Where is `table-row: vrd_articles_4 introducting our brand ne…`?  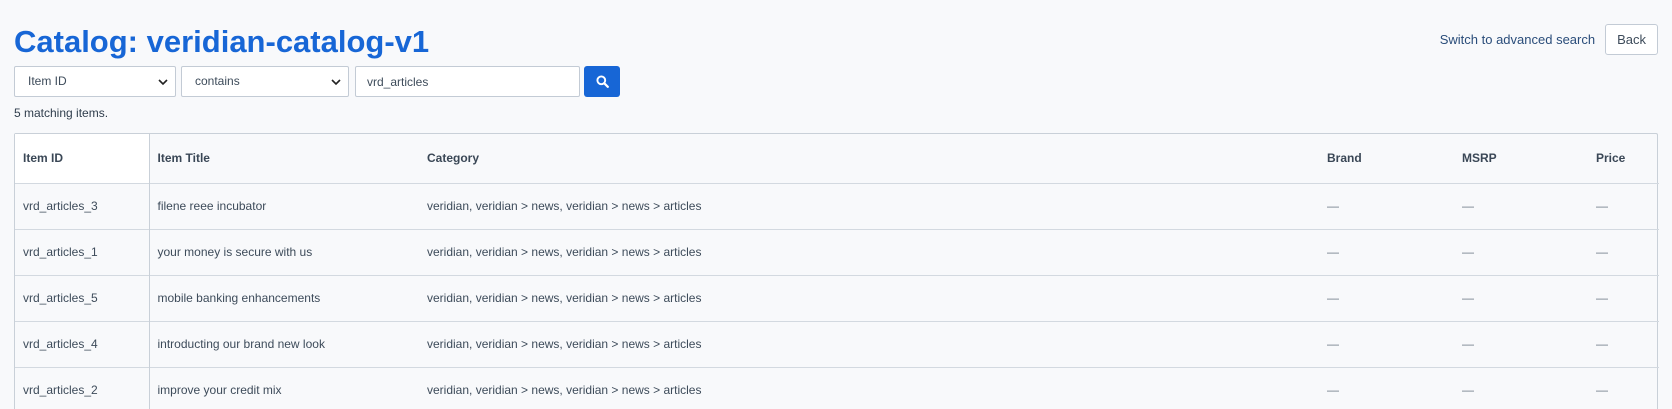 table-row: vrd_articles_4 introducting our brand ne… is located at coordinates (837, 343).